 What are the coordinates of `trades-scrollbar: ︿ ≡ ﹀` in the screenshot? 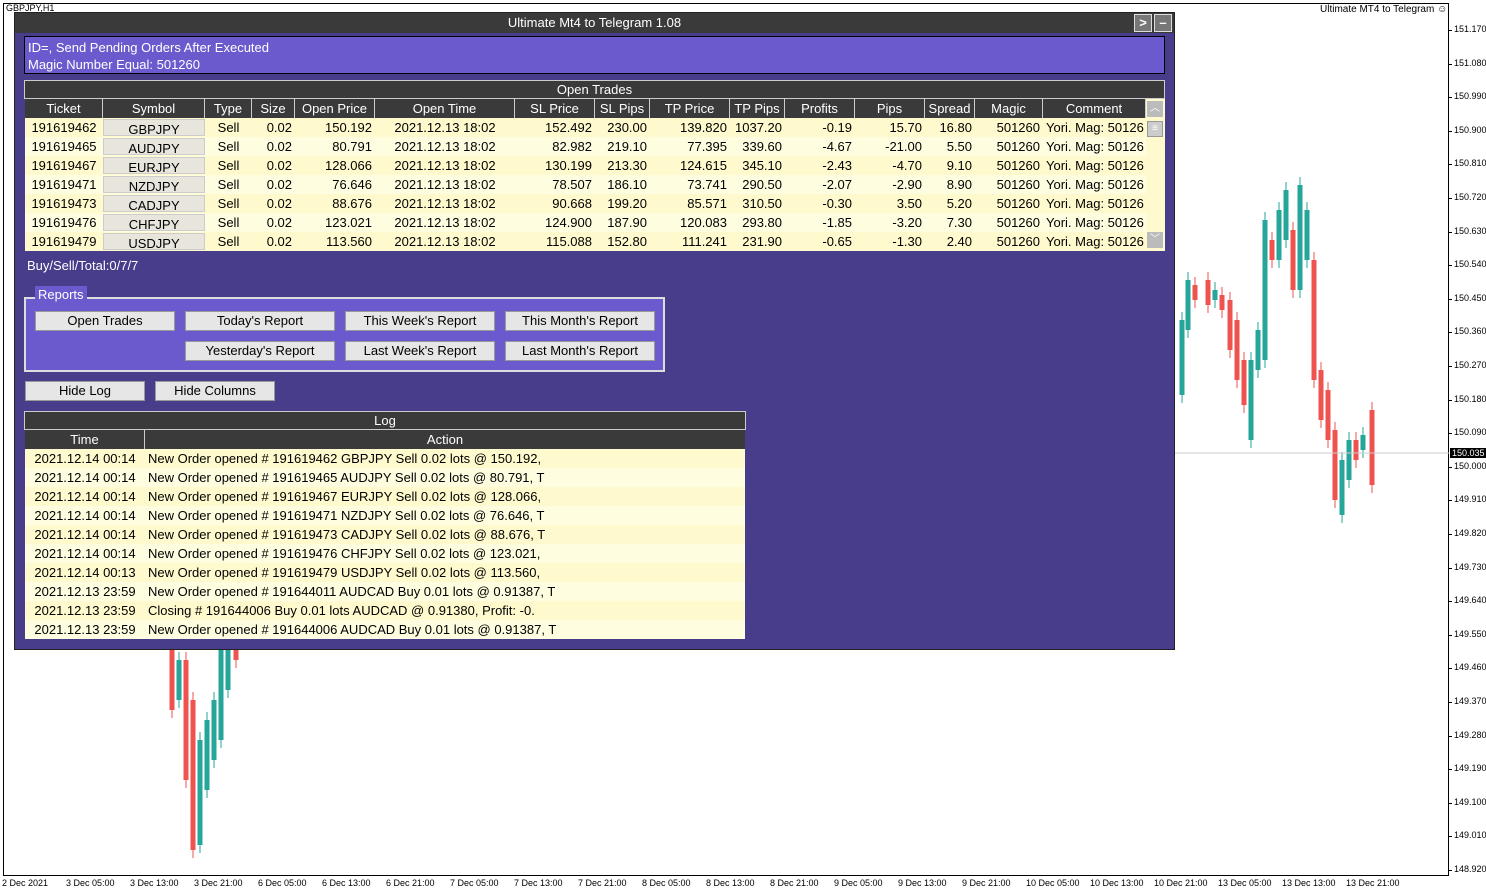 It's located at (1155, 175).